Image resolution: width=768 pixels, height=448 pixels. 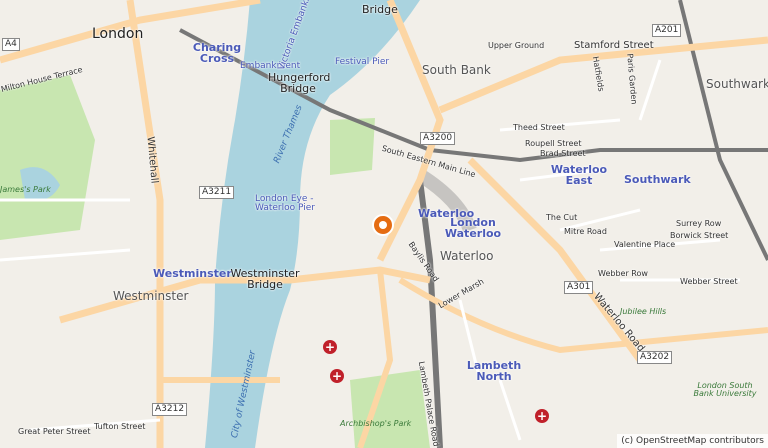 What do you see at coordinates (725, 389) in the screenshot?
I see `place-label-lsbu: London South Bank University` at bounding box center [725, 389].